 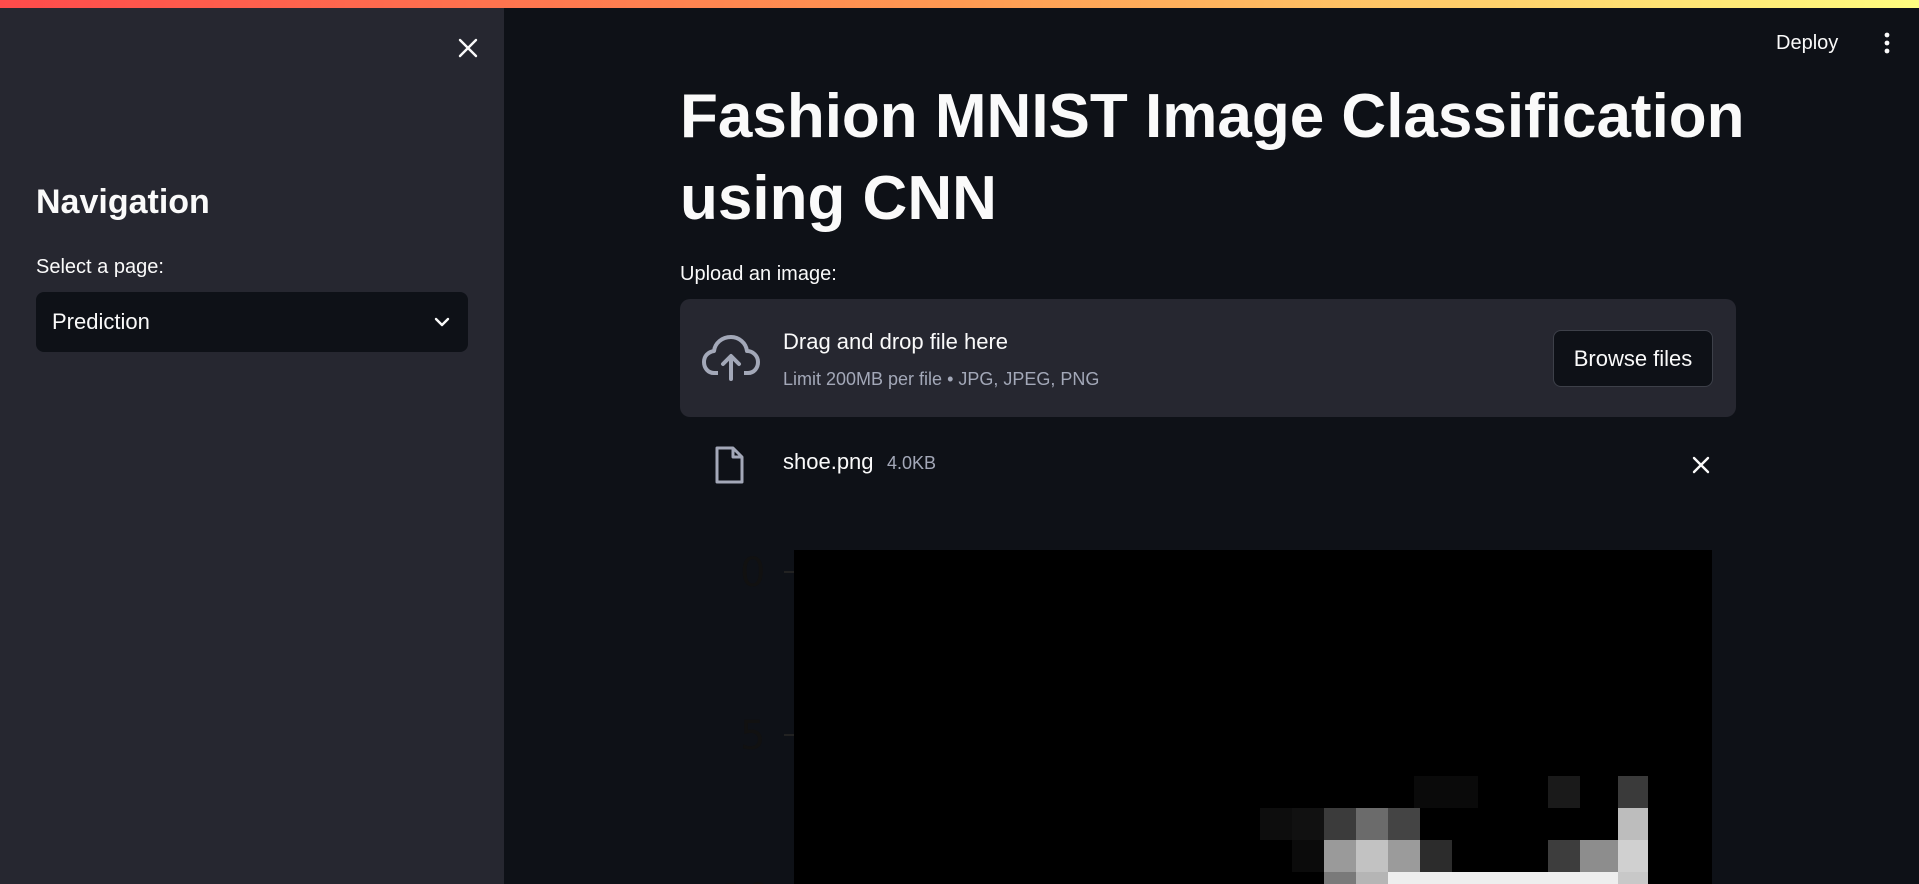 I want to click on header-decoration-bar, so click(x=959, y=4).